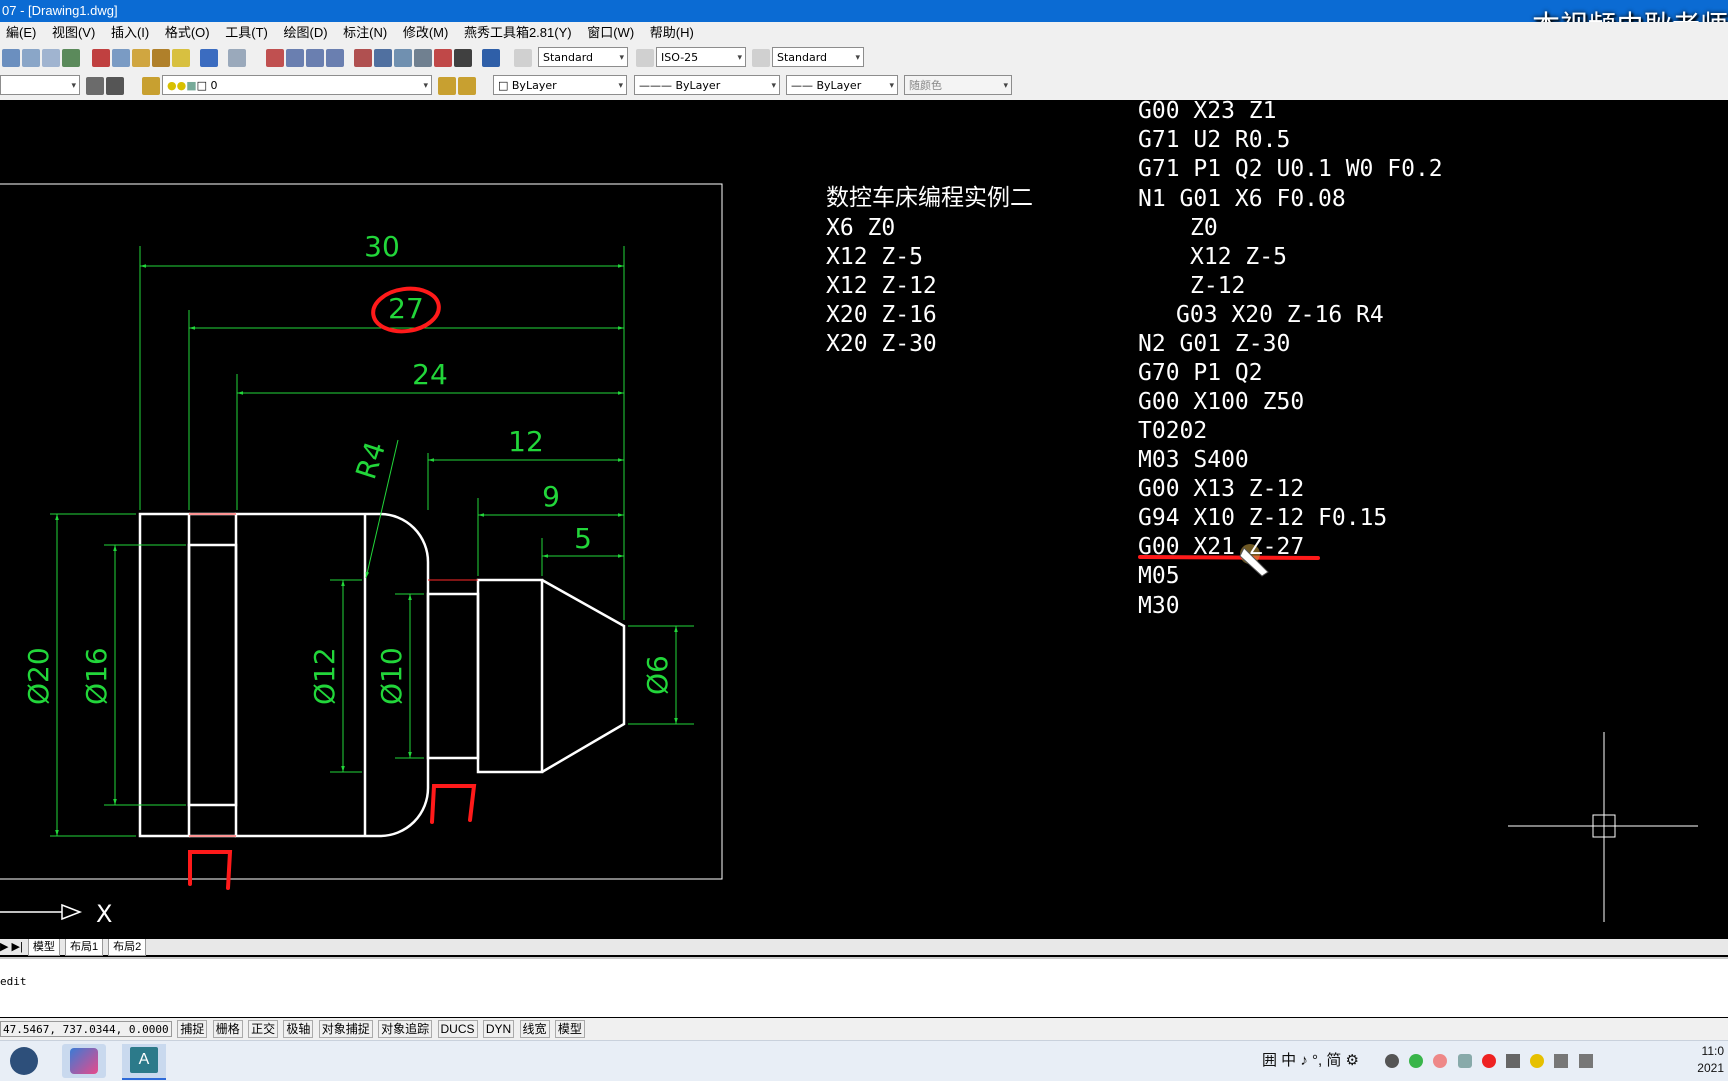  Describe the element at coordinates (383, 58) in the screenshot. I see `design-center-icon` at that location.